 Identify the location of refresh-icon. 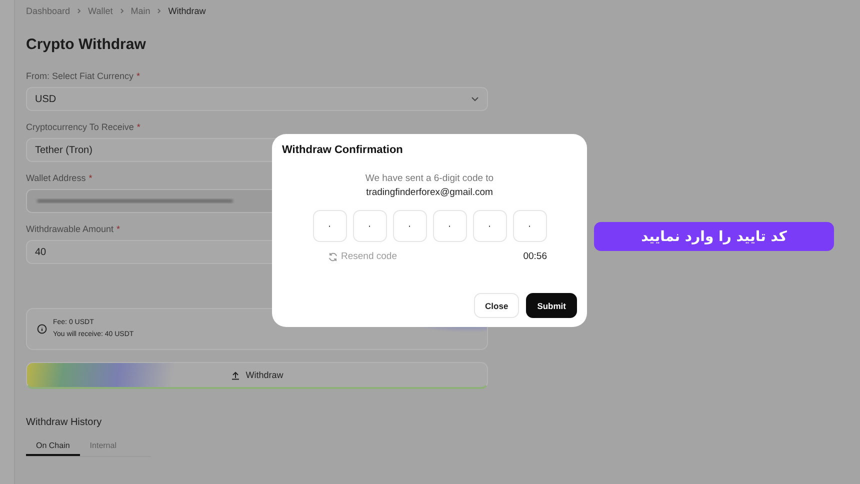
(333, 257).